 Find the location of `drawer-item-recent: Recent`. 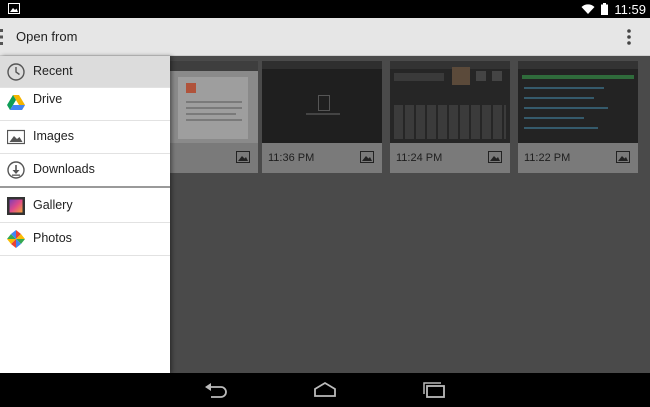

drawer-item-recent: Recent is located at coordinates (85, 72).